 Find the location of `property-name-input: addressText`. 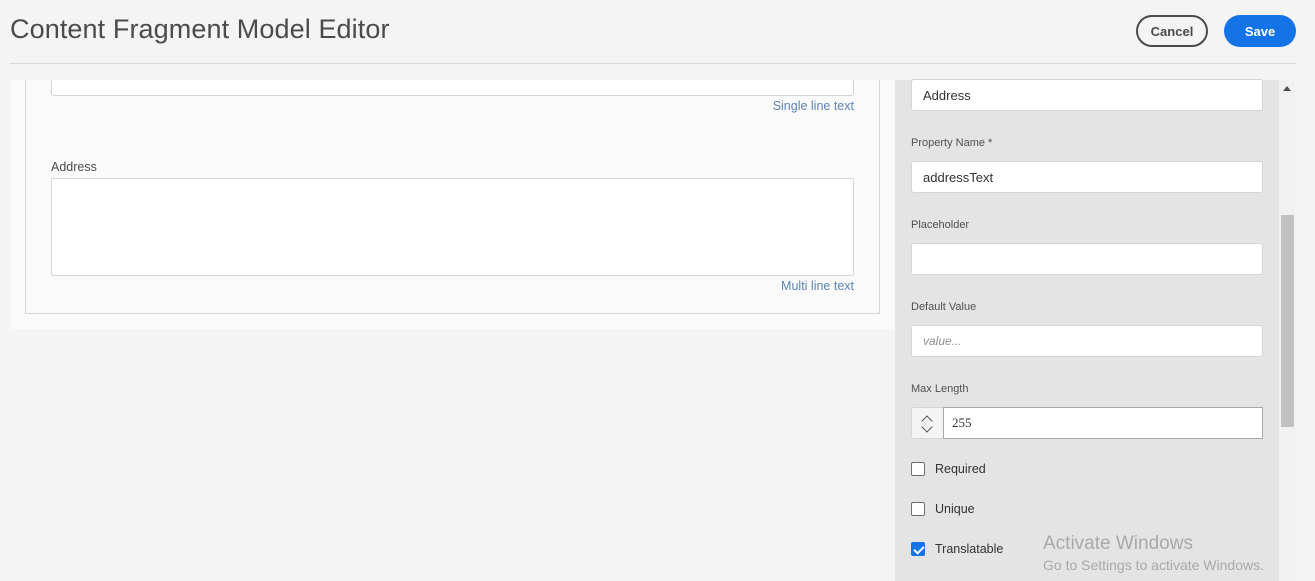

property-name-input: addressText is located at coordinates (1087, 177).